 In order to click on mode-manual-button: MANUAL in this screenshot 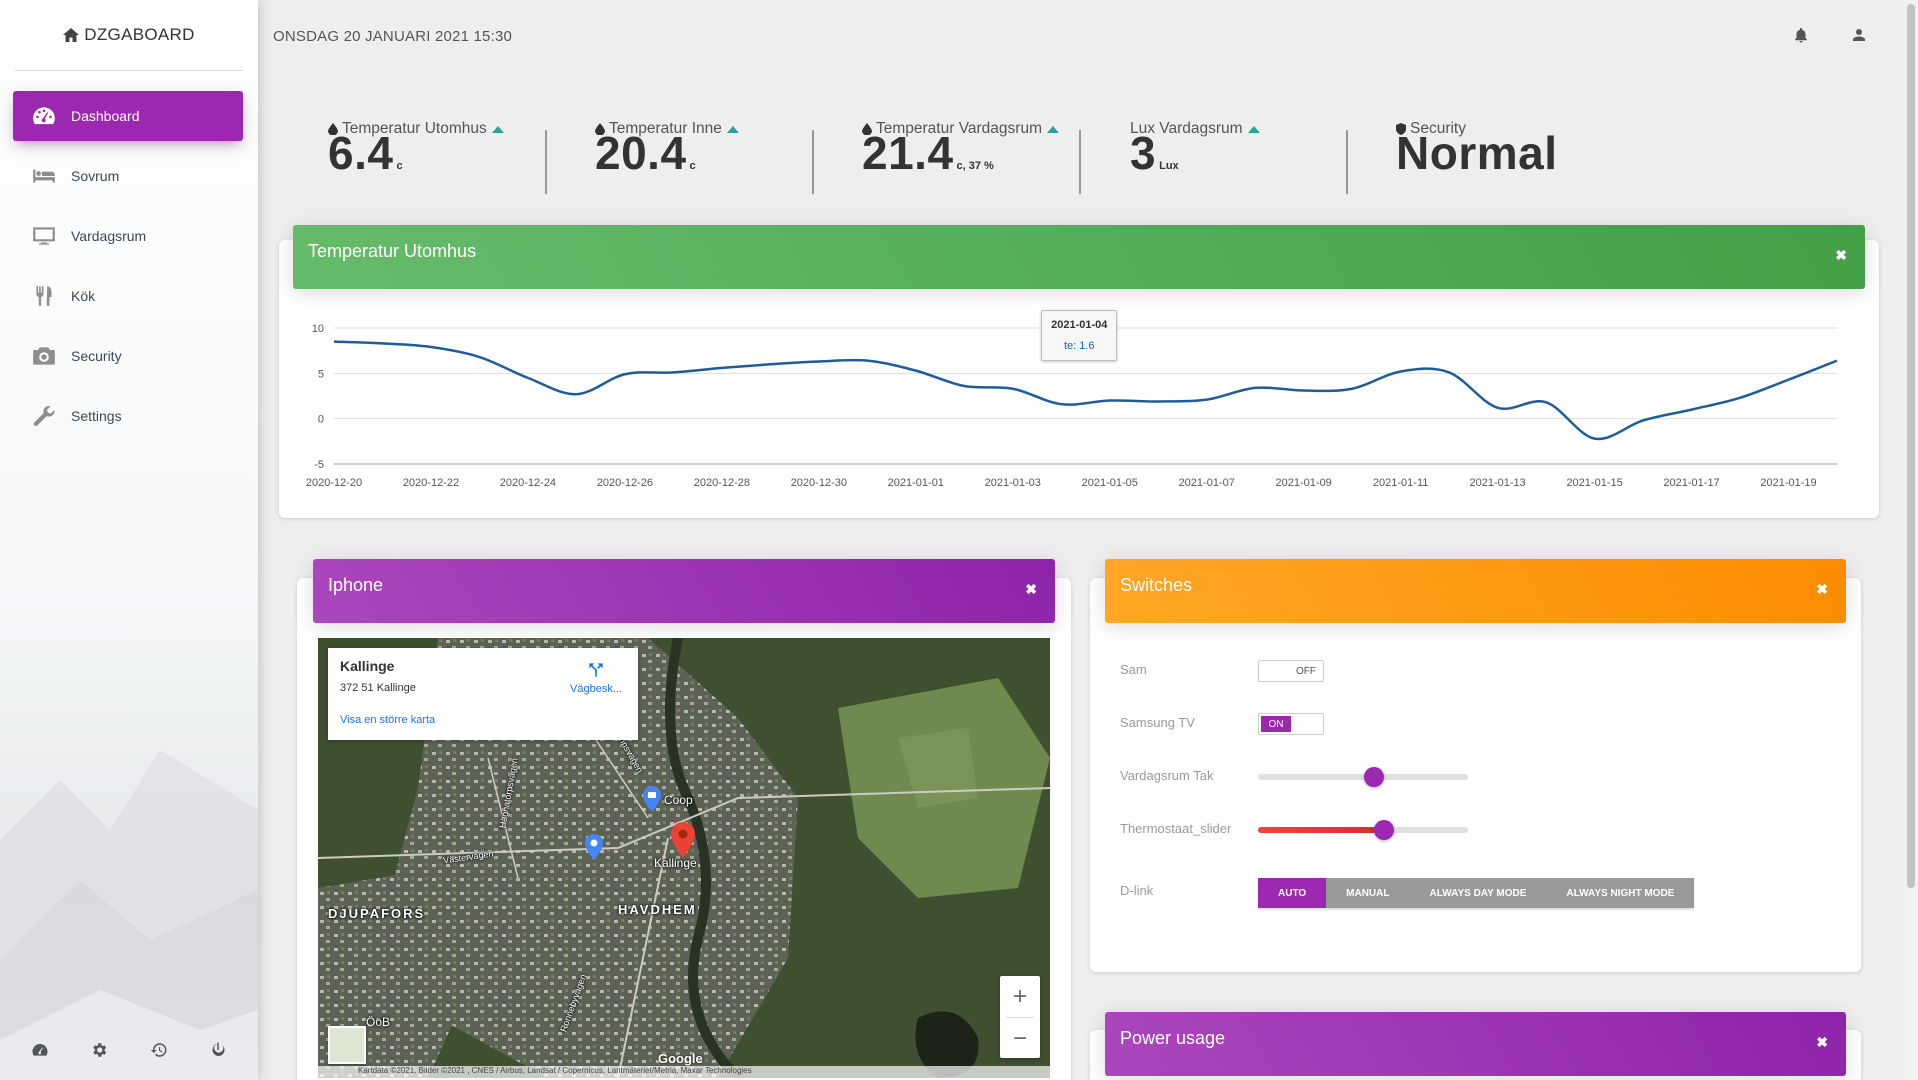, I will do `click(1368, 893)`.